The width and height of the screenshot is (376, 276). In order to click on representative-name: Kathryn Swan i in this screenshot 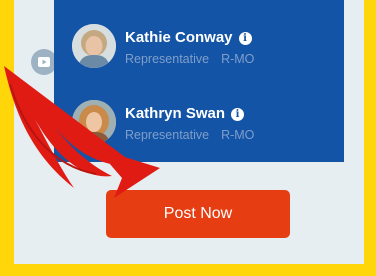, I will do `click(185, 113)`.